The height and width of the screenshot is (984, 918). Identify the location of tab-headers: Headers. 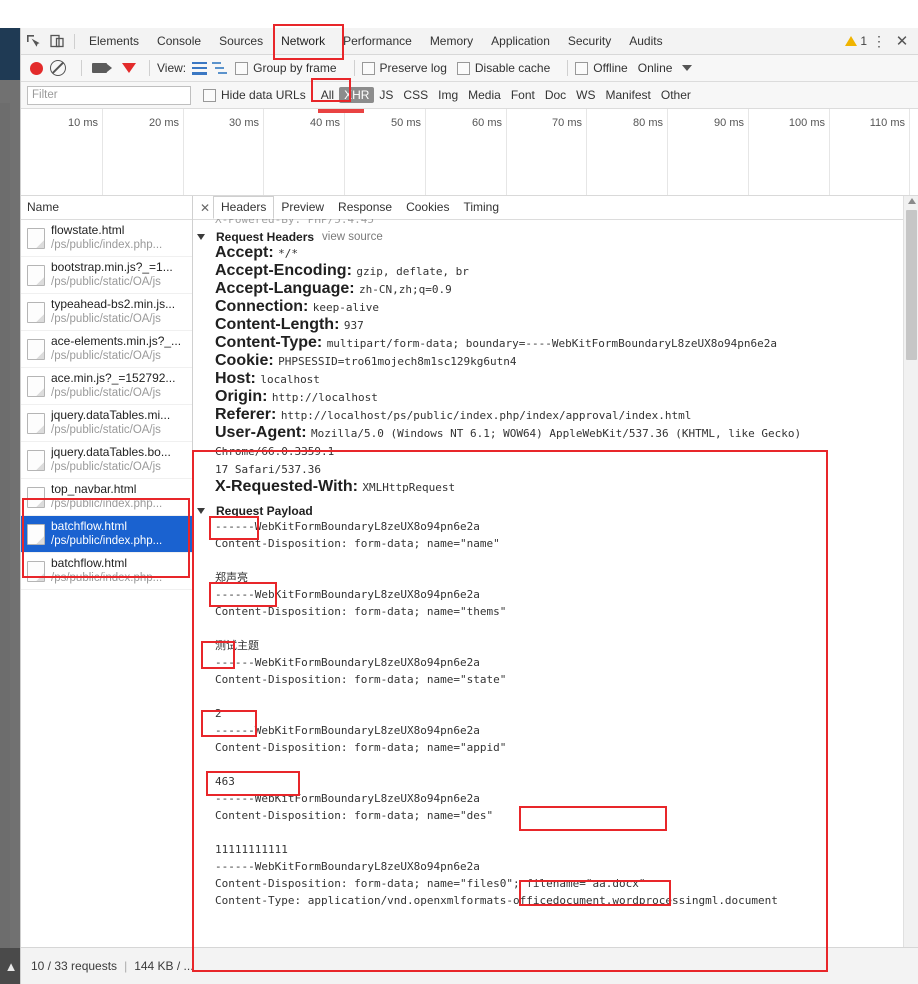
(244, 207).